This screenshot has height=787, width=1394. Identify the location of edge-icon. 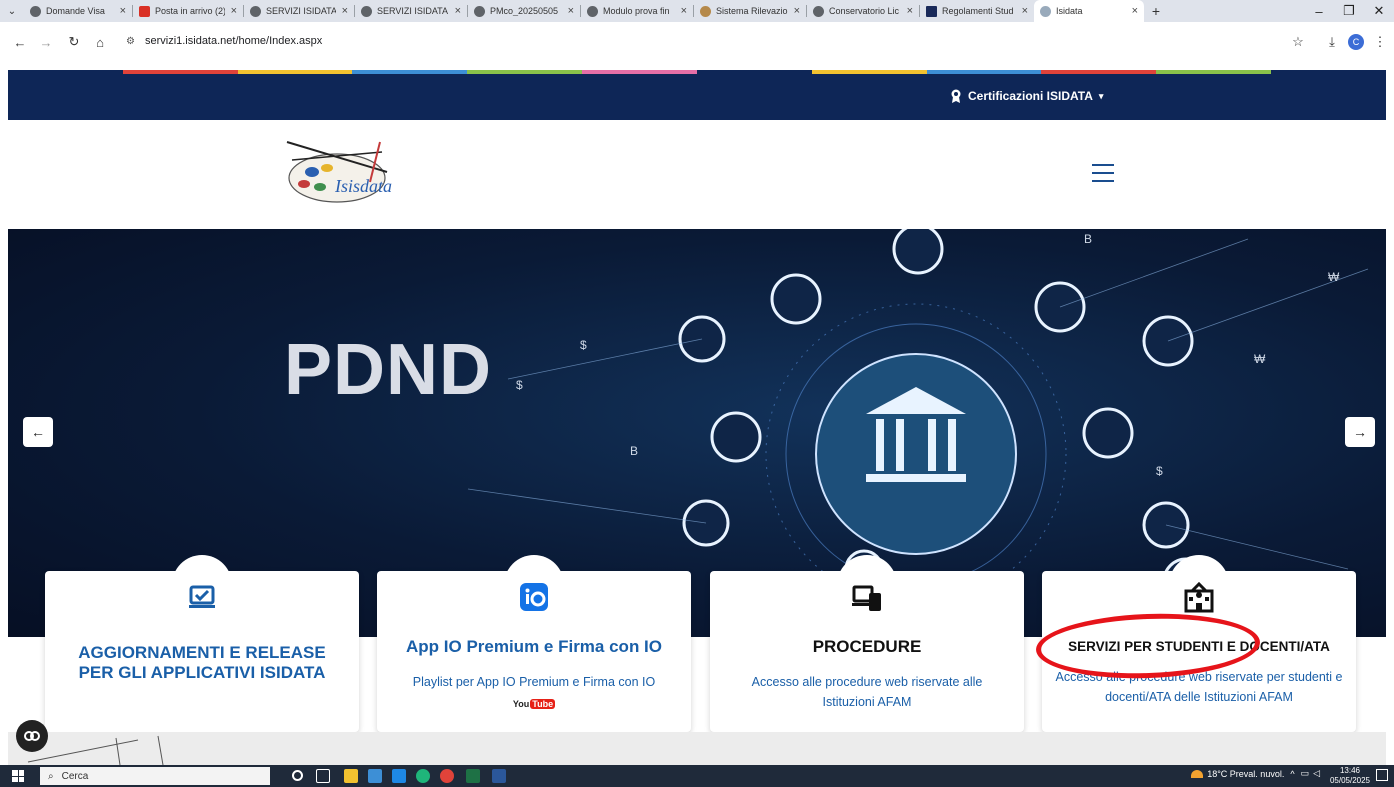
(423, 776).